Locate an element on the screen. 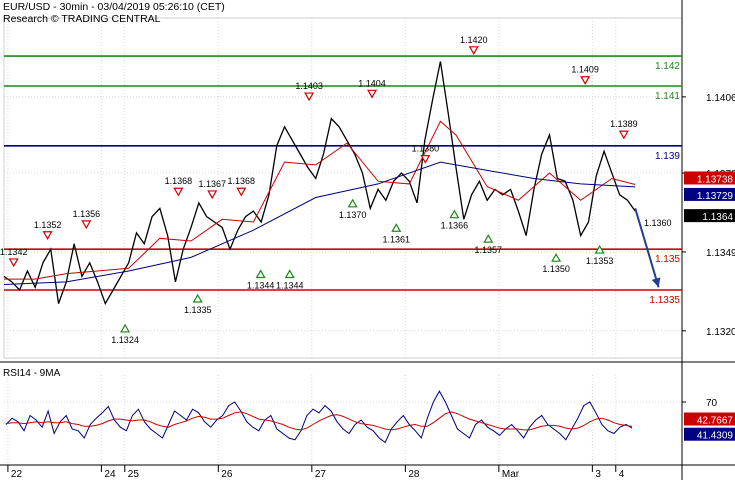  y-tick-label: 1.1320 is located at coordinates (720, 332).